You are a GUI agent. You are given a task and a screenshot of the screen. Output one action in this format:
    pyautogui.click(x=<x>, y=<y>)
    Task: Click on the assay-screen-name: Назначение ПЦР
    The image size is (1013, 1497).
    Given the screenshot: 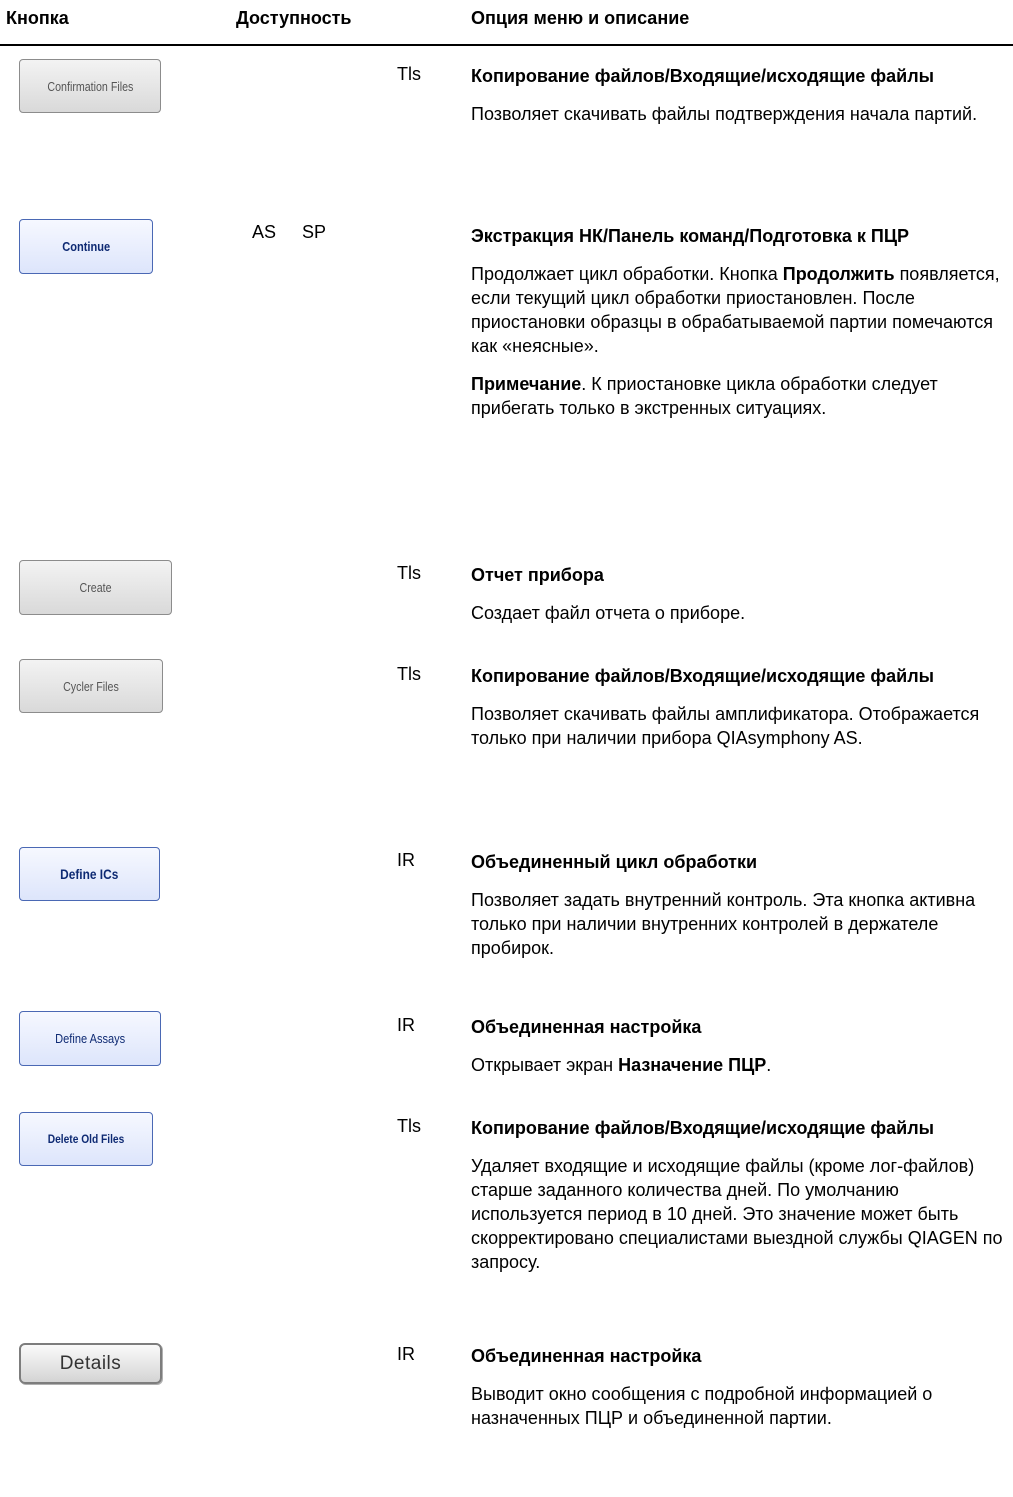 What is the action you would take?
    pyautogui.click(x=692, y=1065)
    